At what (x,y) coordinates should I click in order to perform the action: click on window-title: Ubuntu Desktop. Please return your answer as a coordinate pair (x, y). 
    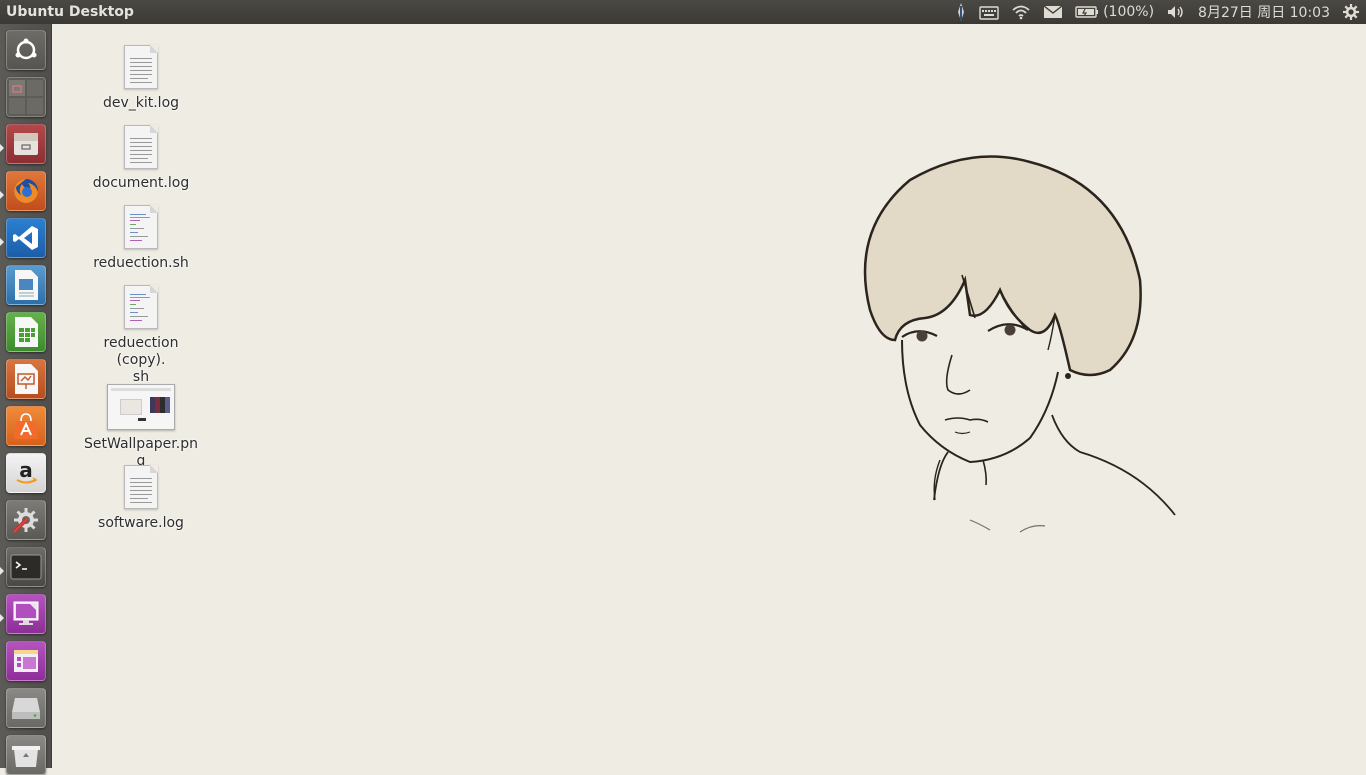
    Looking at the image, I should click on (70, 12).